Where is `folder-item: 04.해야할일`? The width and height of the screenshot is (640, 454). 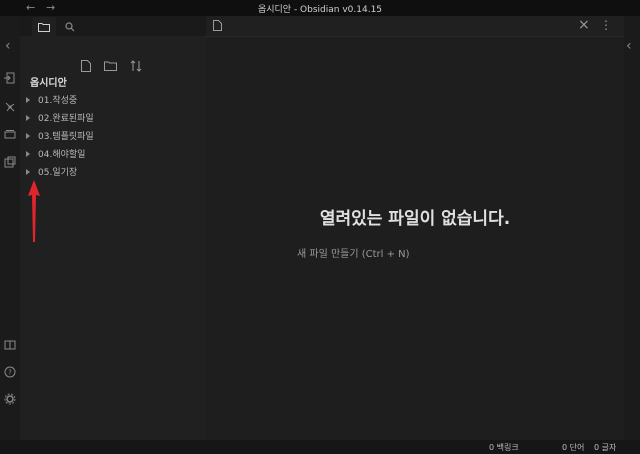 folder-item: 04.해야할일 is located at coordinates (55, 153).